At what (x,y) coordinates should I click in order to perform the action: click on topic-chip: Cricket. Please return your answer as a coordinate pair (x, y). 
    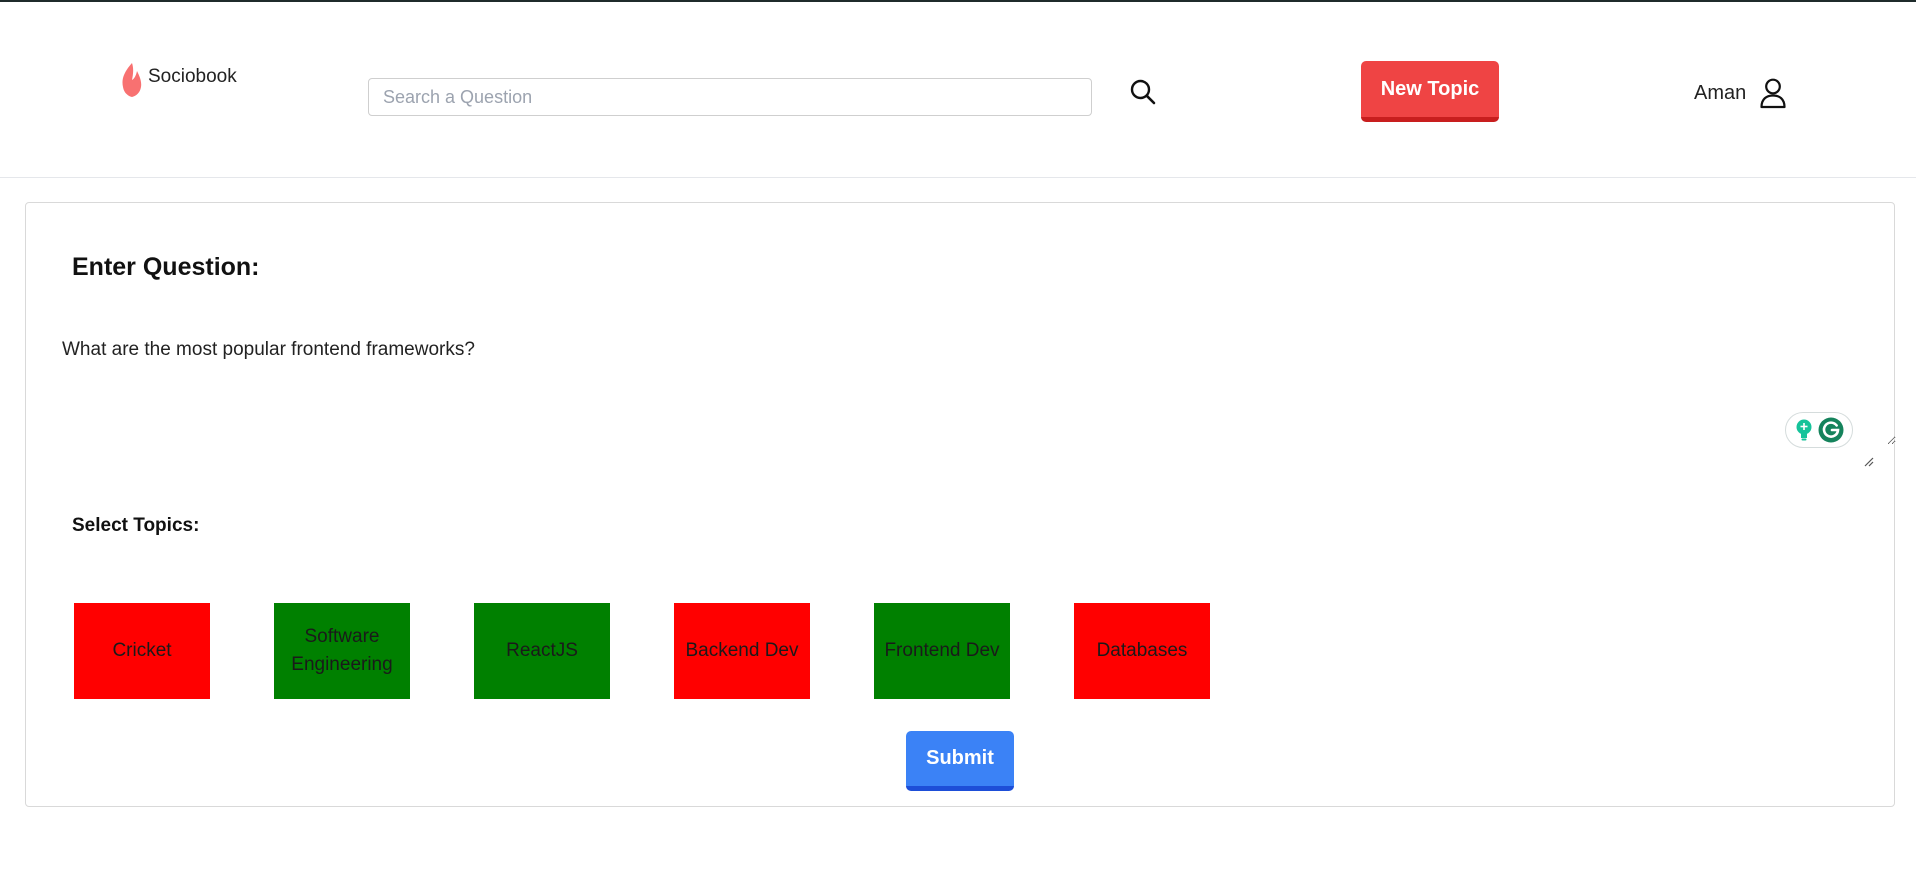
    Looking at the image, I should click on (142, 651).